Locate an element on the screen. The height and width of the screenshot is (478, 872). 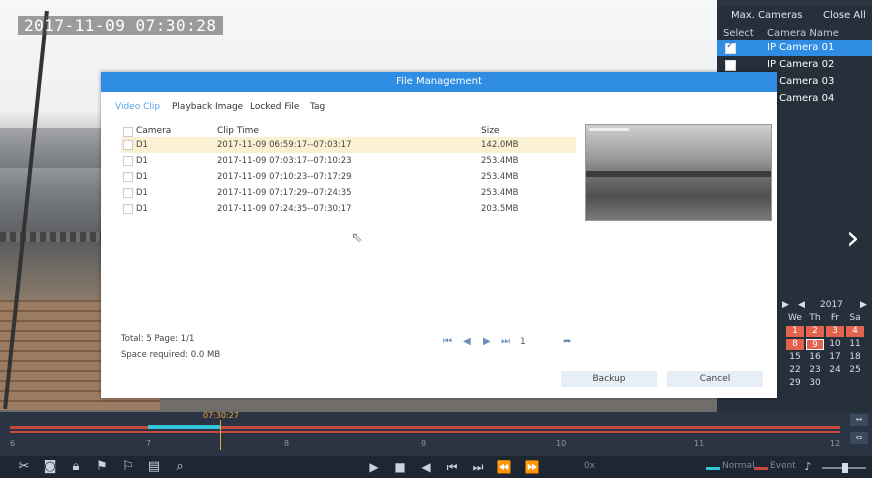
go-to-page-icon: ➦ is located at coordinates (567, 341).